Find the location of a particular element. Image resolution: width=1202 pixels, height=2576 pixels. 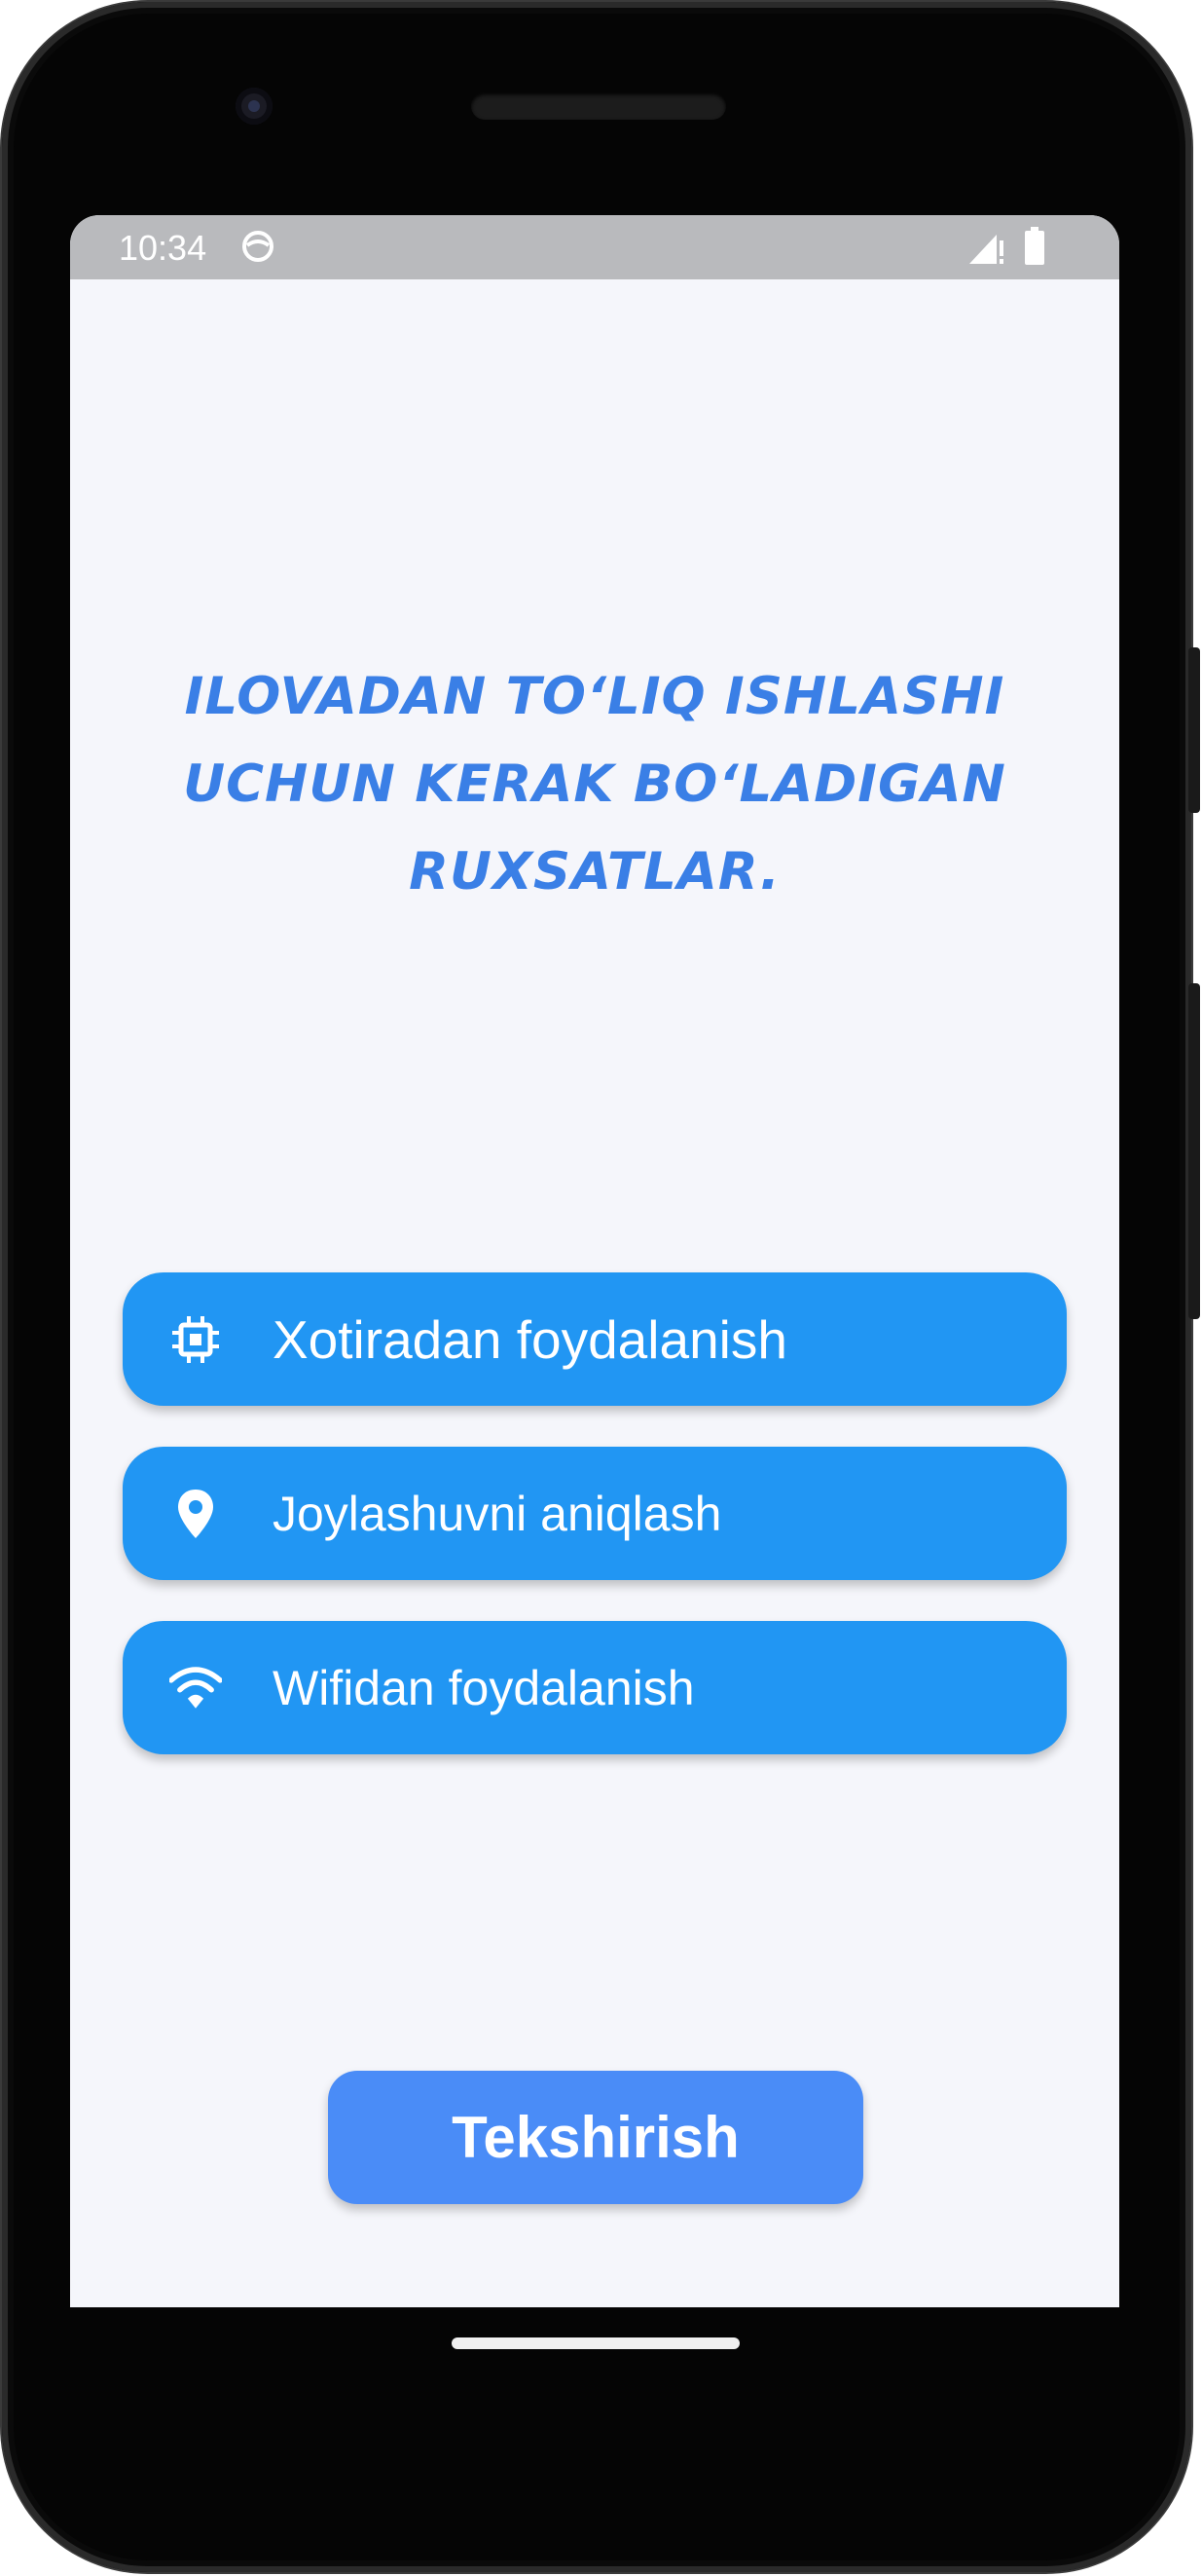

storage-permission-label: Xotiradan foydalanish is located at coordinates (530, 1339).